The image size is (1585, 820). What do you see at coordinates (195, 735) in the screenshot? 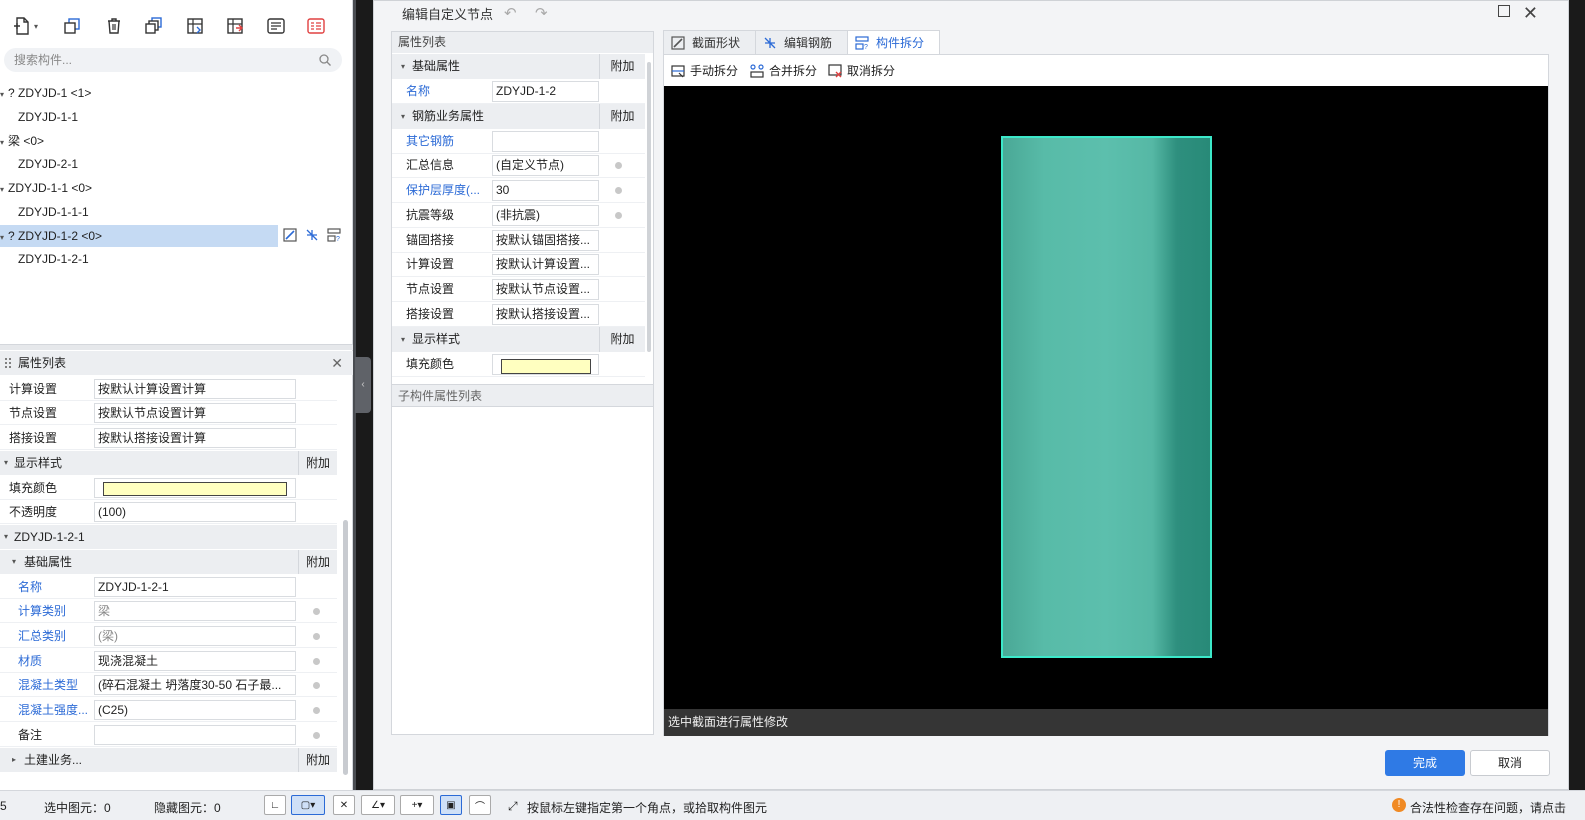
I see `remark-field` at bounding box center [195, 735].